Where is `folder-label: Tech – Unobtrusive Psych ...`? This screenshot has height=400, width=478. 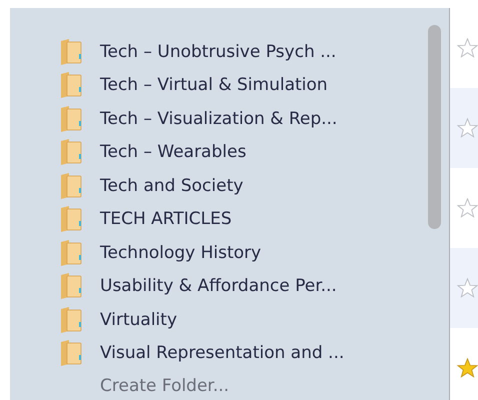
folder-label: Tech – Unobtrusive Psych ... is located at coordinates (218, 52).